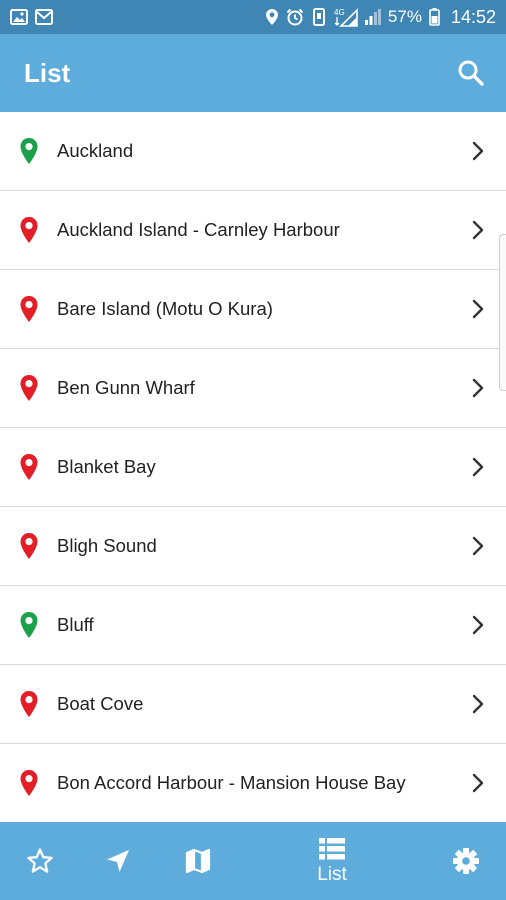 The width and height of the screenshot is (506, 900). What do you see at coordinates (332, 874) in the screenshot?
I see `nav-list-label: List` at bounding box center [332, 874].